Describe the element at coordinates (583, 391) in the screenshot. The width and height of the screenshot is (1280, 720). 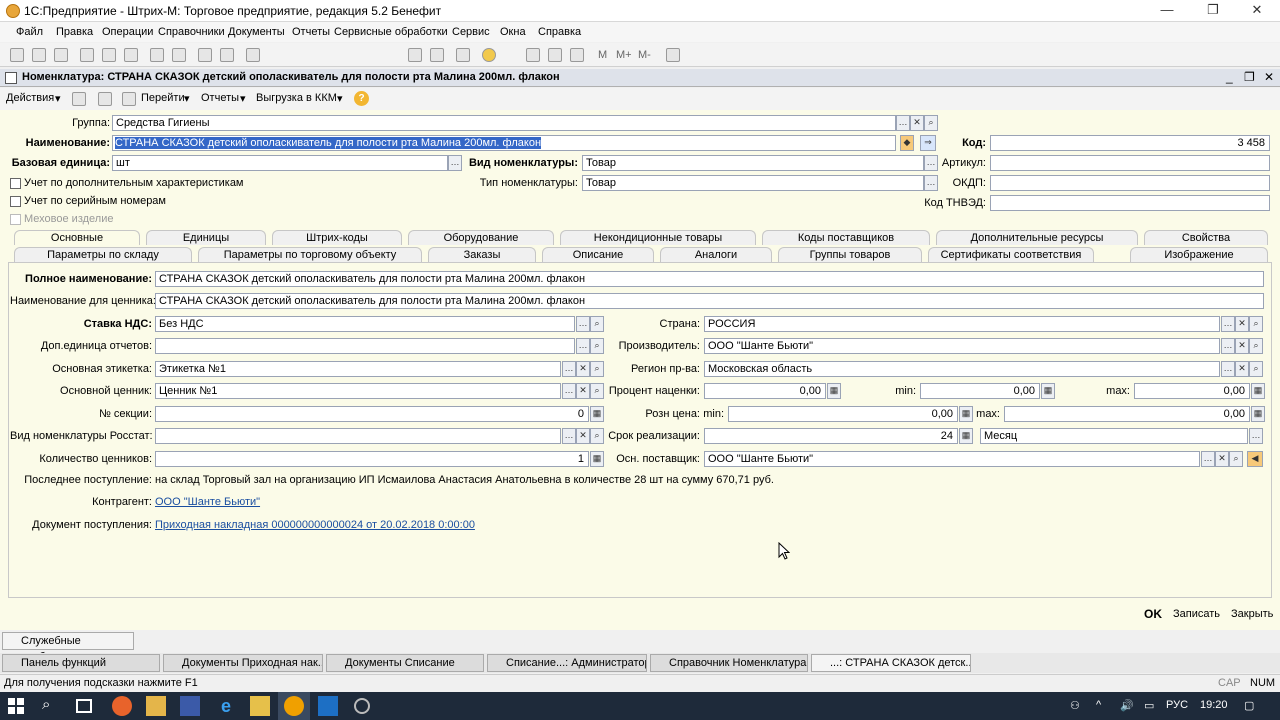
I see `main-price-tag-clear-icon: ✕` at that location.